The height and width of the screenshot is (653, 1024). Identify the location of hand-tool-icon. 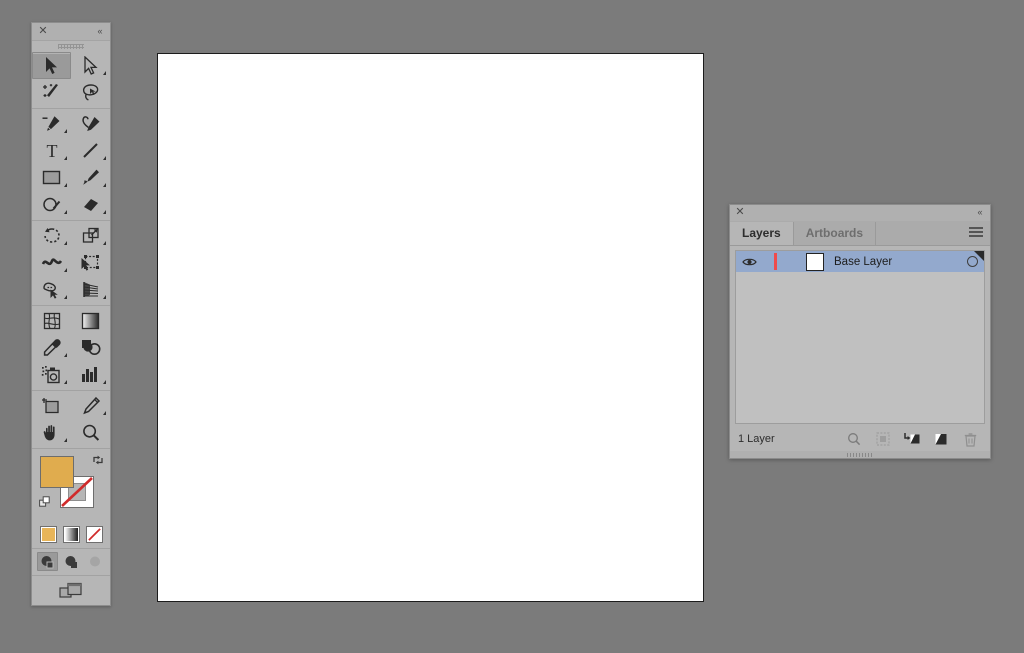
(51, 432).